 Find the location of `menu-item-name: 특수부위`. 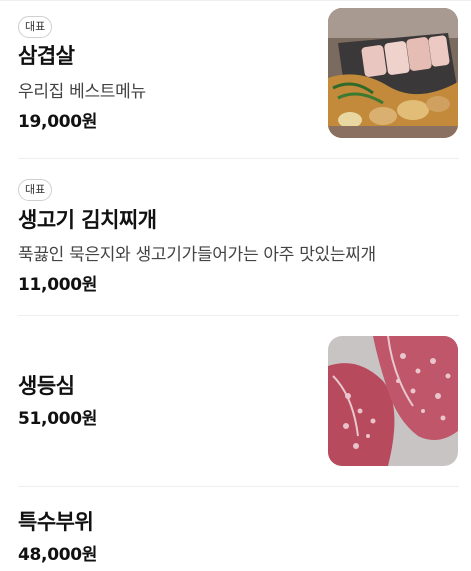

menu-item-name: 특수부위 is located at coordinates (56, 522).